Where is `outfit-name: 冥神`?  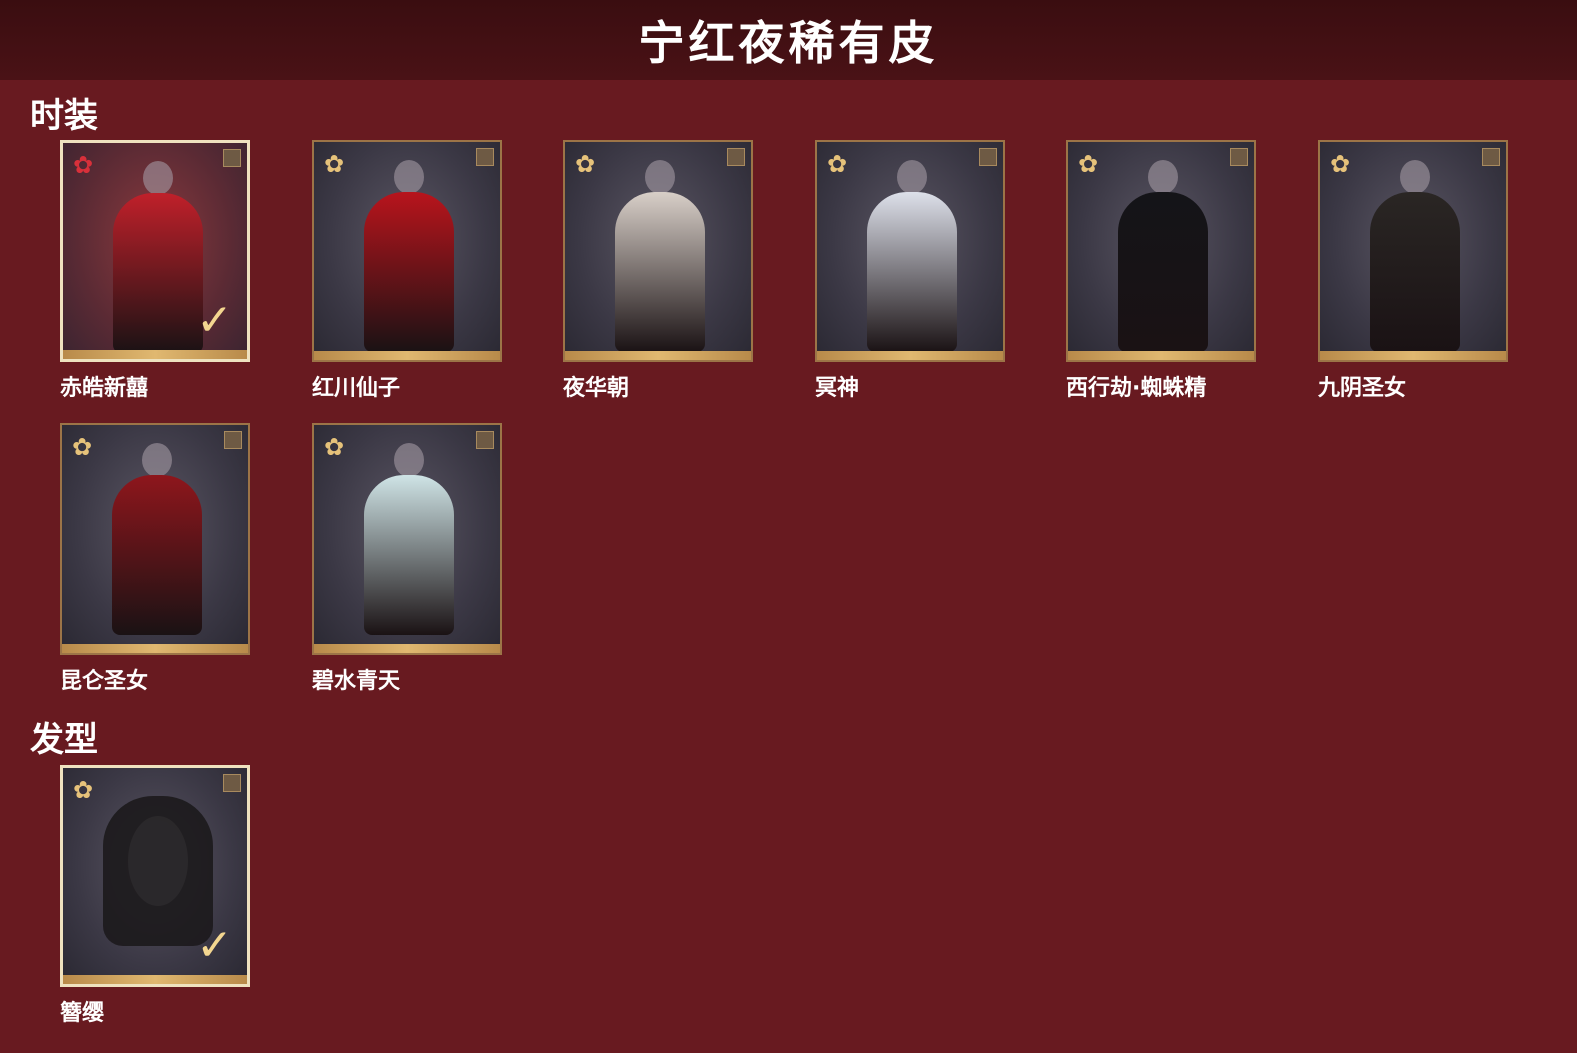
outfit-name: 冥神 is located at coordinates (837, 388).